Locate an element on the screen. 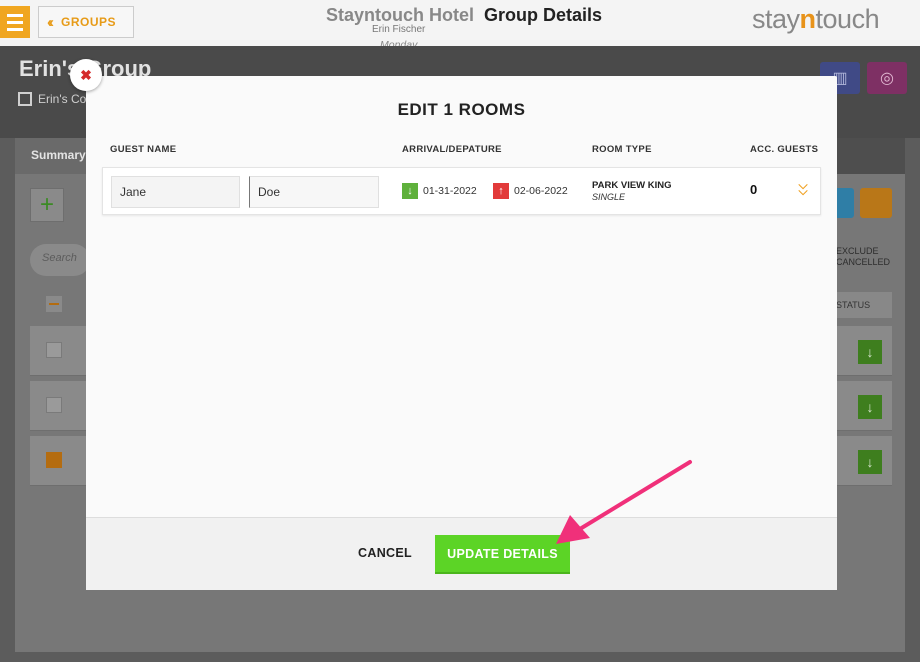 This screenshot has height=662, width=920. close-icon: ✖ is located at coordinates (86, 74).